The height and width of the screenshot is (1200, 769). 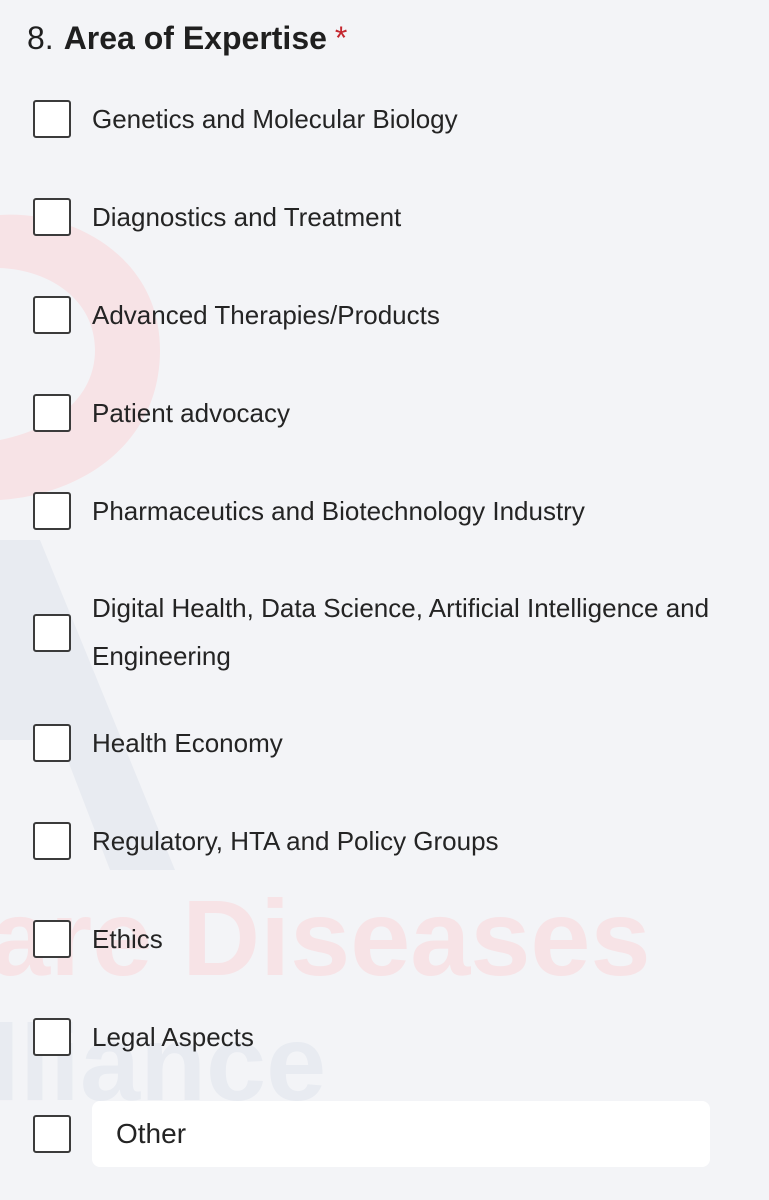 I want to click on required-asterisk: *, so click(x=341, y=38).